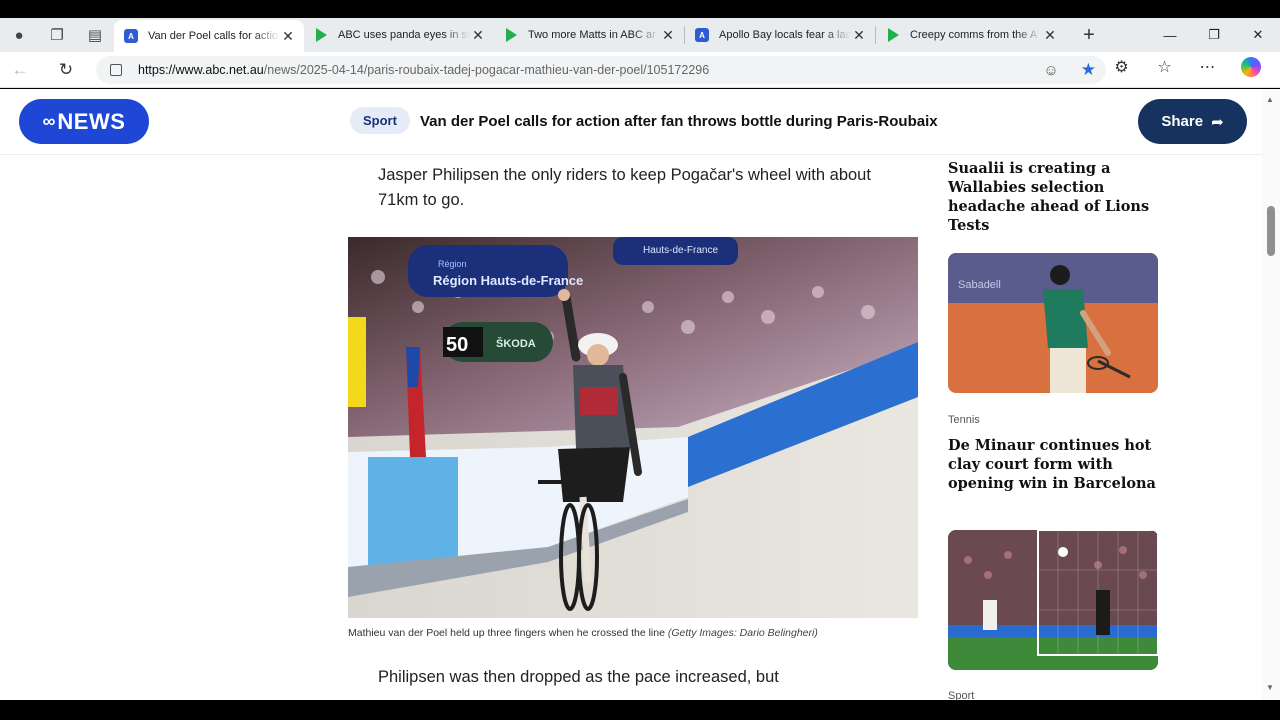  What do you see at coordinates (961, 695) in the screenshot?
I see `sidebar-category: Sport` at bounding box center [961, 695].